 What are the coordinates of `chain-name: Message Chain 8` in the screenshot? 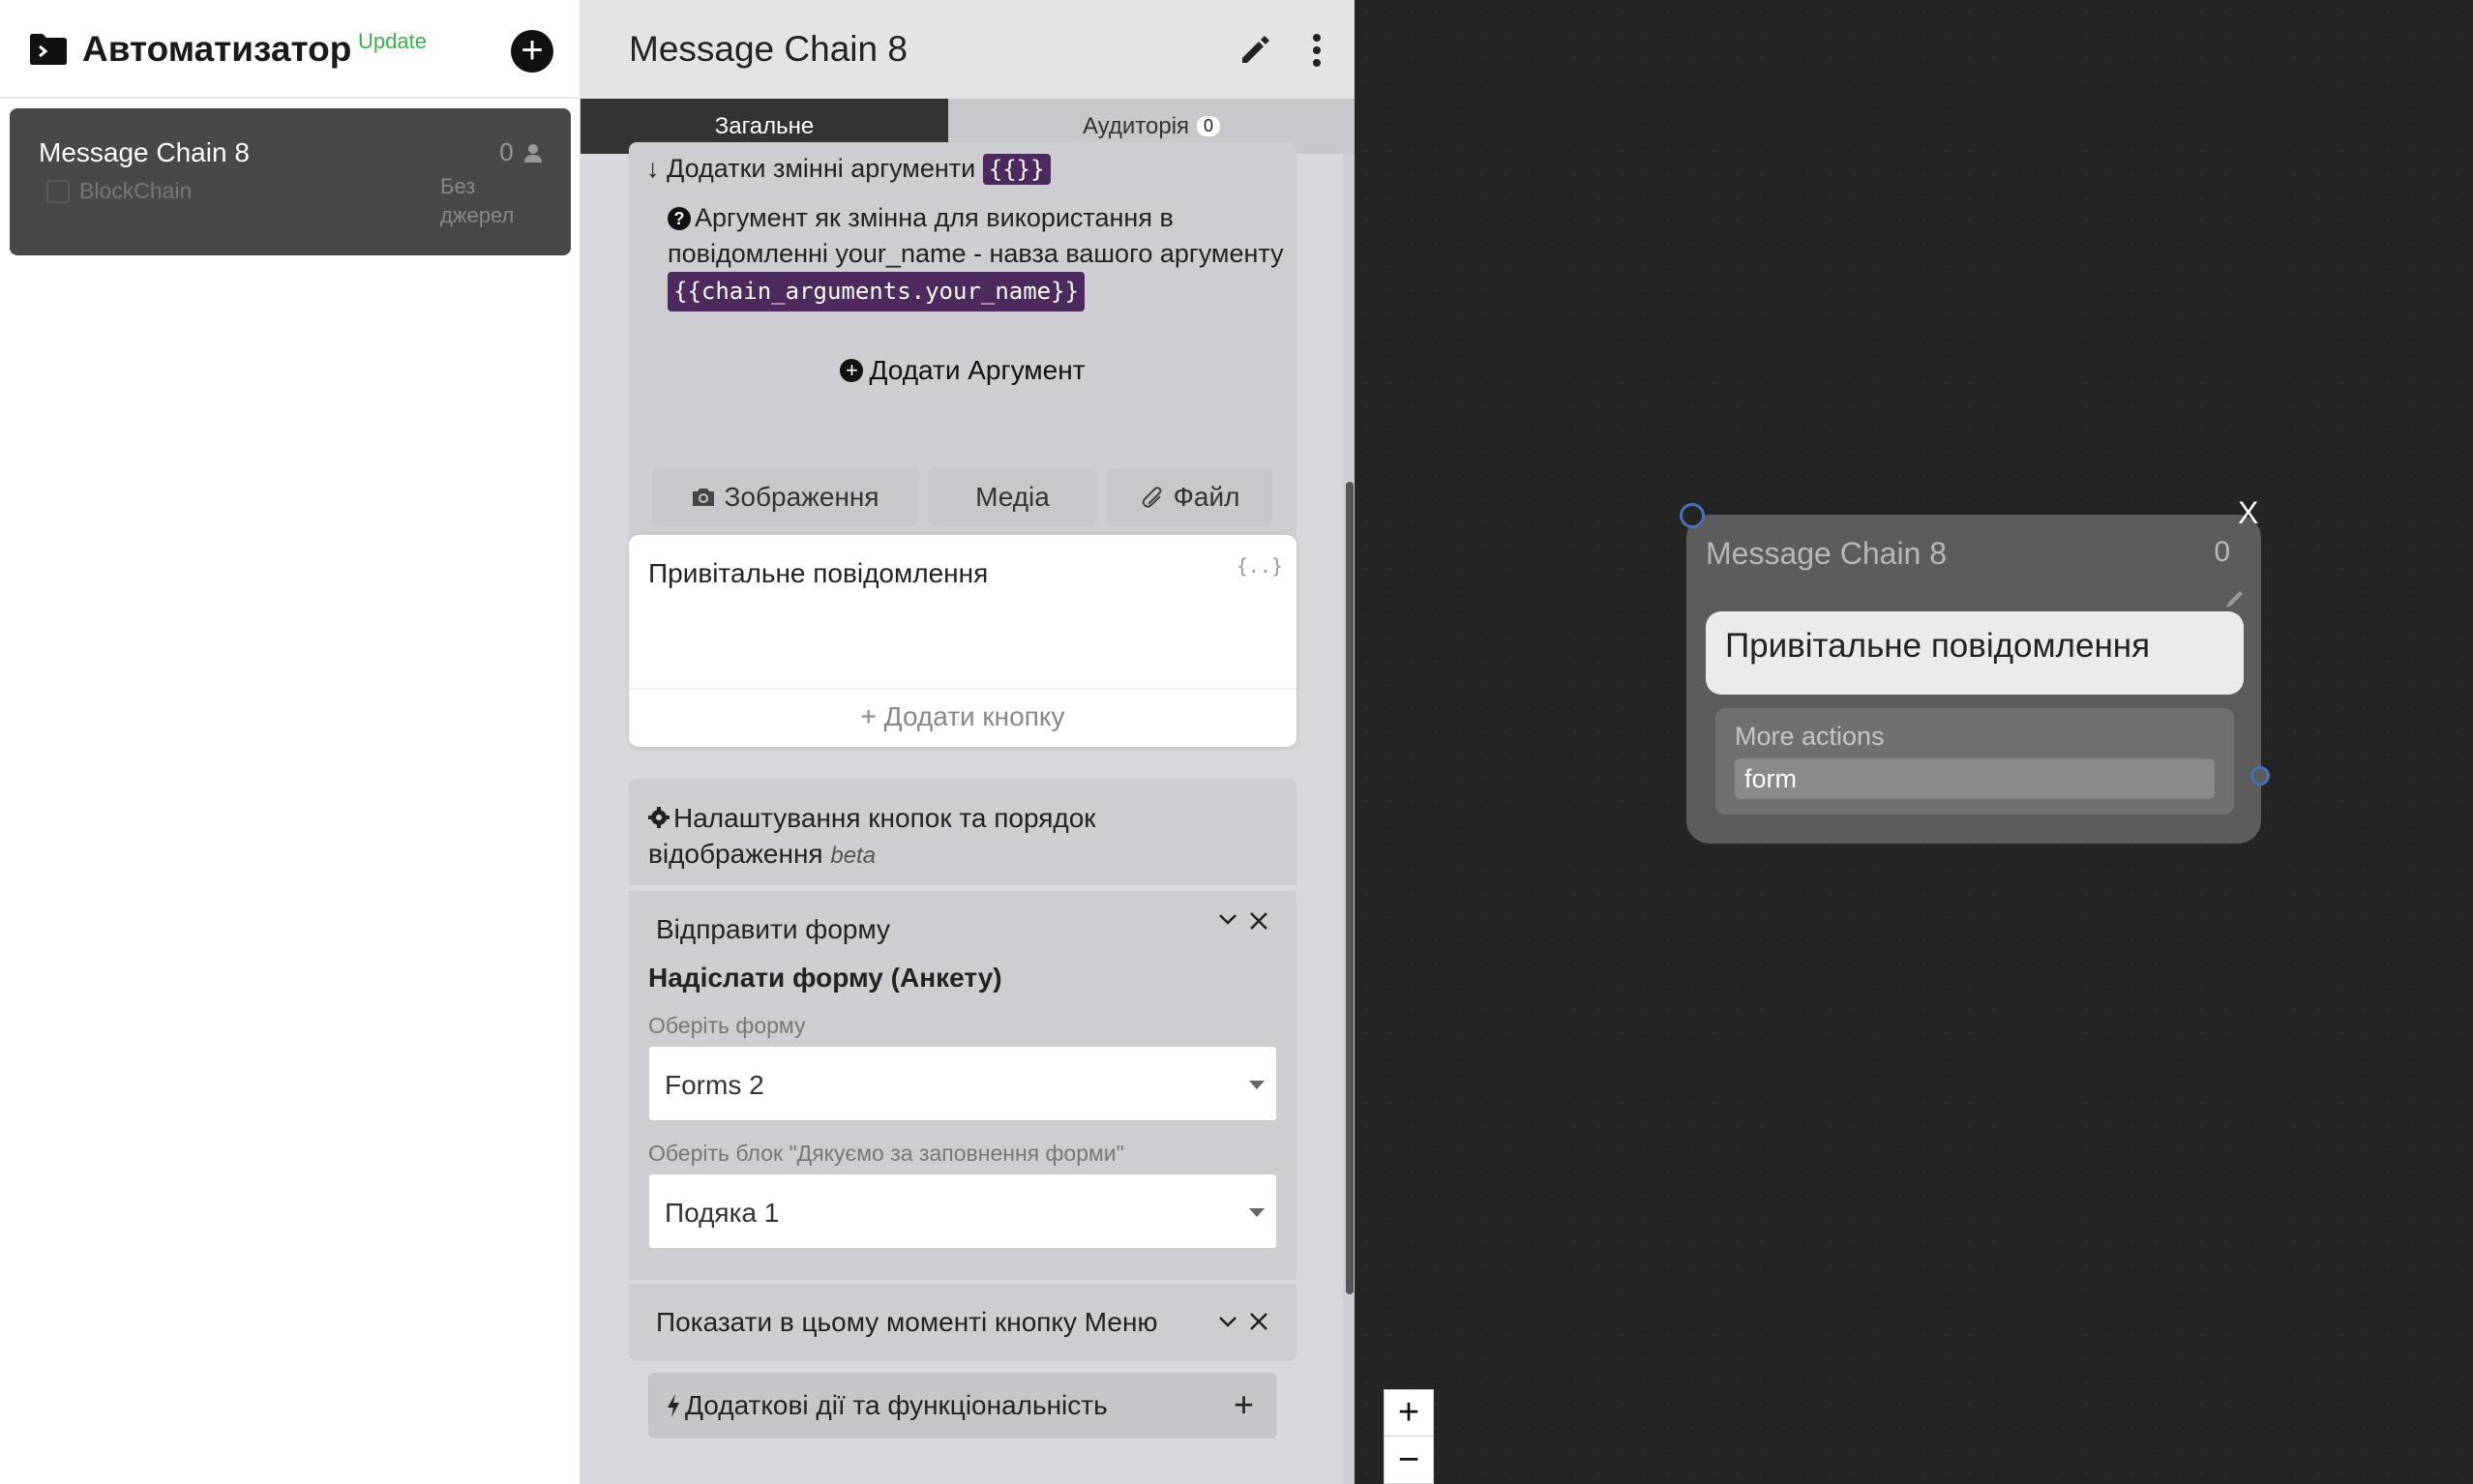 It's located at (144, 152).